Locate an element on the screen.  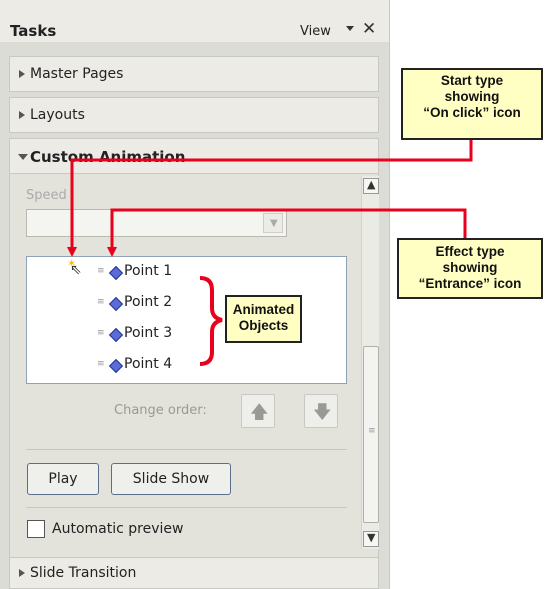
move-up-button: 🡅 is located at coordinates (258, 411).